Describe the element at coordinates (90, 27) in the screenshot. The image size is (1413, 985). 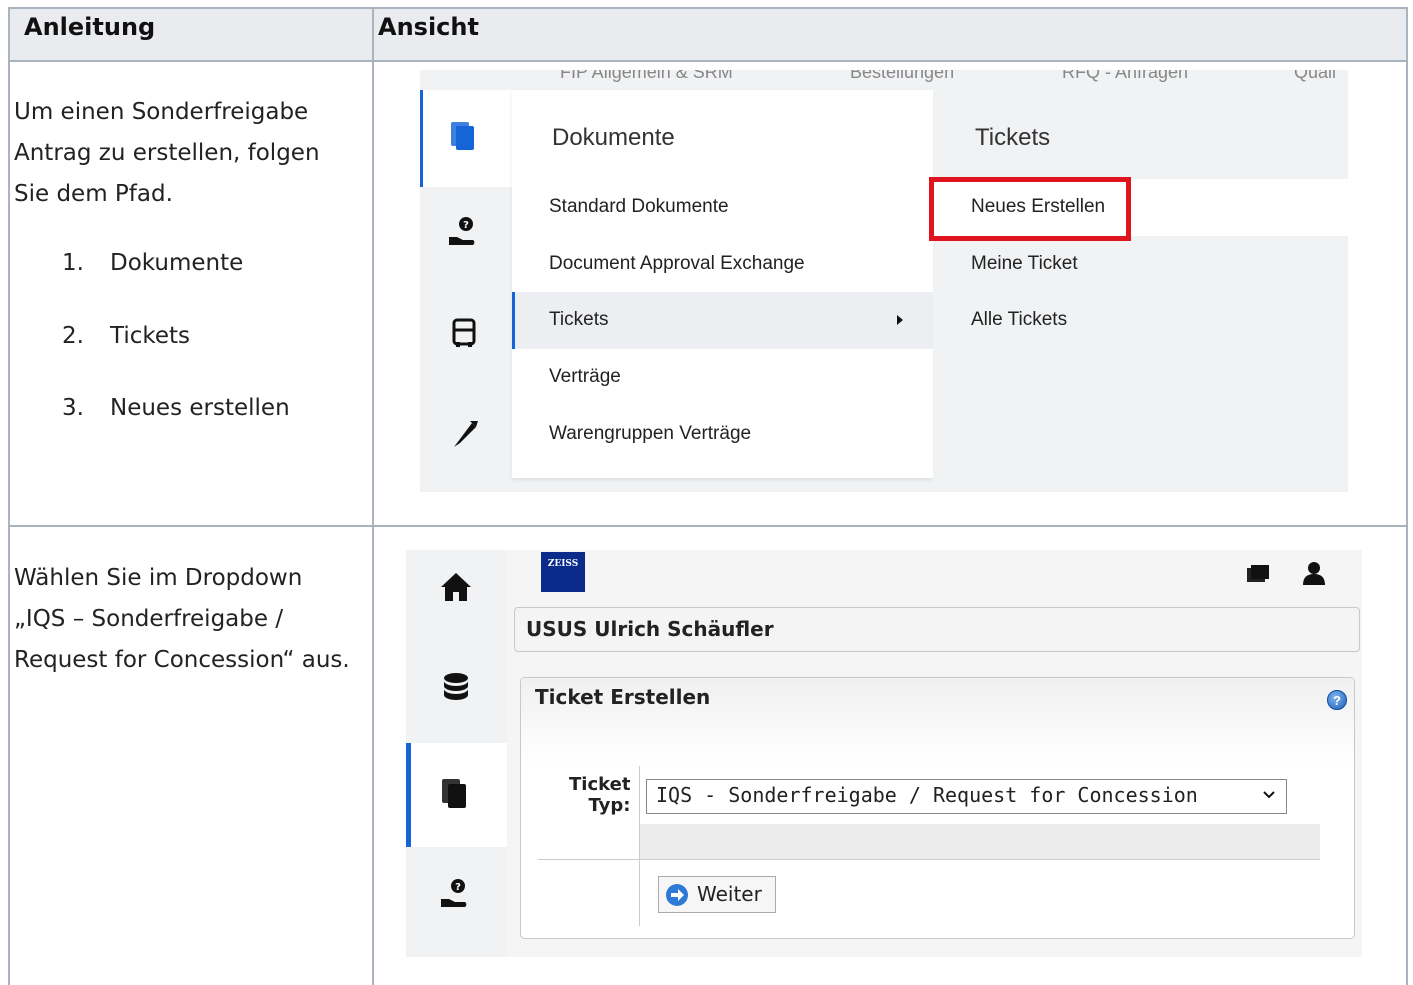
I see `header-anleitung: Anleitung` at that location.